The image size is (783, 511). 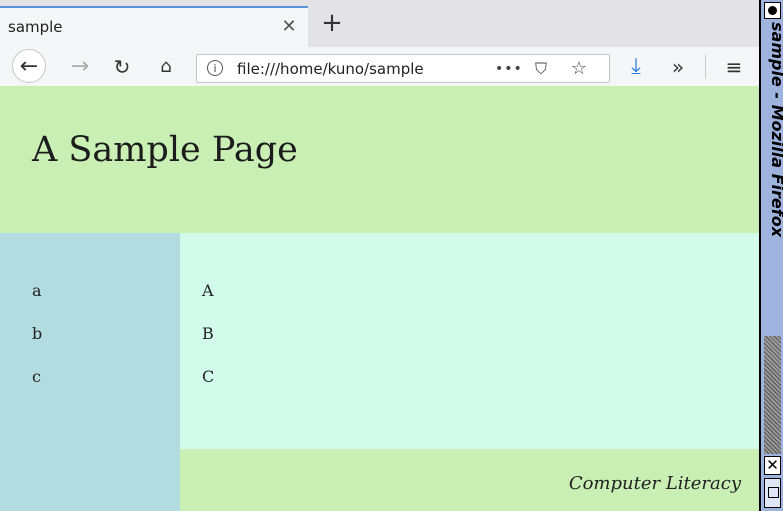 What do you see at coordinates (208, 376) in the screenshot?
I see `main-item: C` at bounding box center [208, 376].